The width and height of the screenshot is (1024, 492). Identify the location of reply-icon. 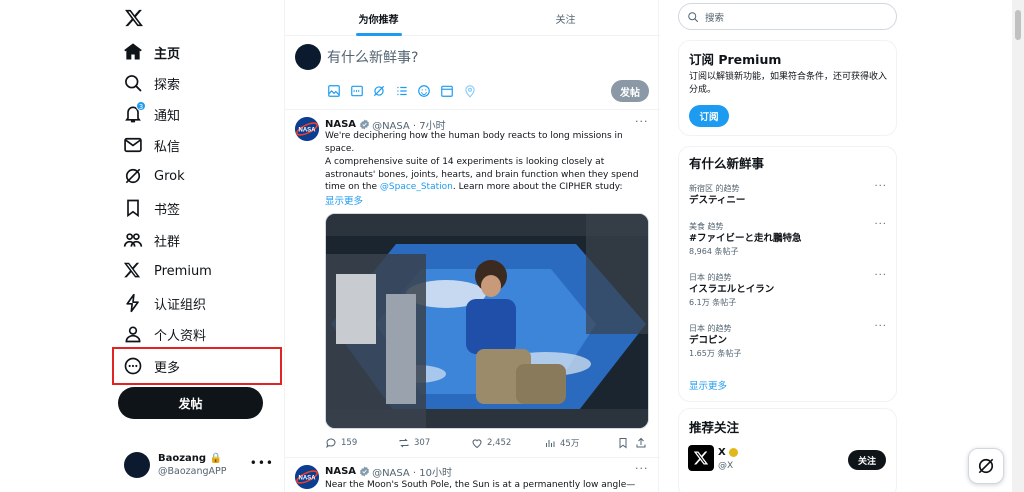
(331, 443).